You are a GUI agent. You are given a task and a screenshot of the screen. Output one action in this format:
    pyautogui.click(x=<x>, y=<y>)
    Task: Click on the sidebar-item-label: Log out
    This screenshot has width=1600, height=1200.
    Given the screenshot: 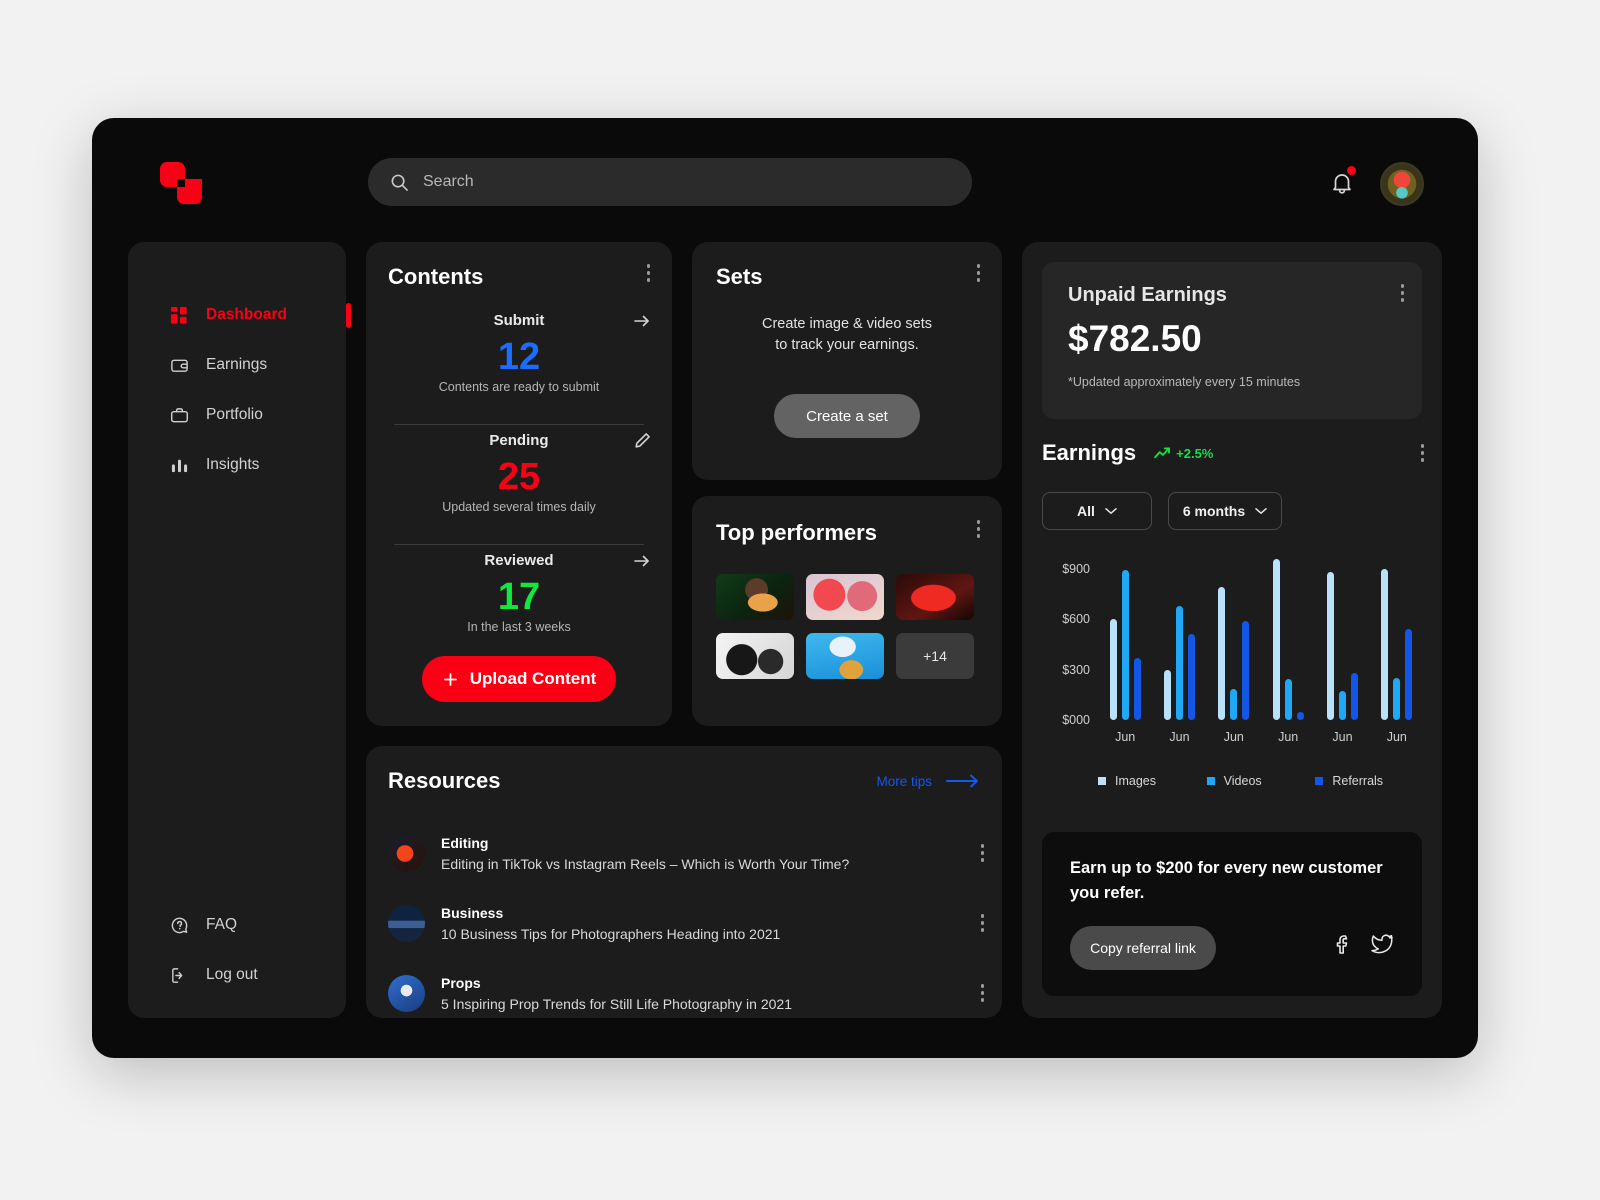 What is the action you would take?
    pyautogui.click(x=232, y=974)
    